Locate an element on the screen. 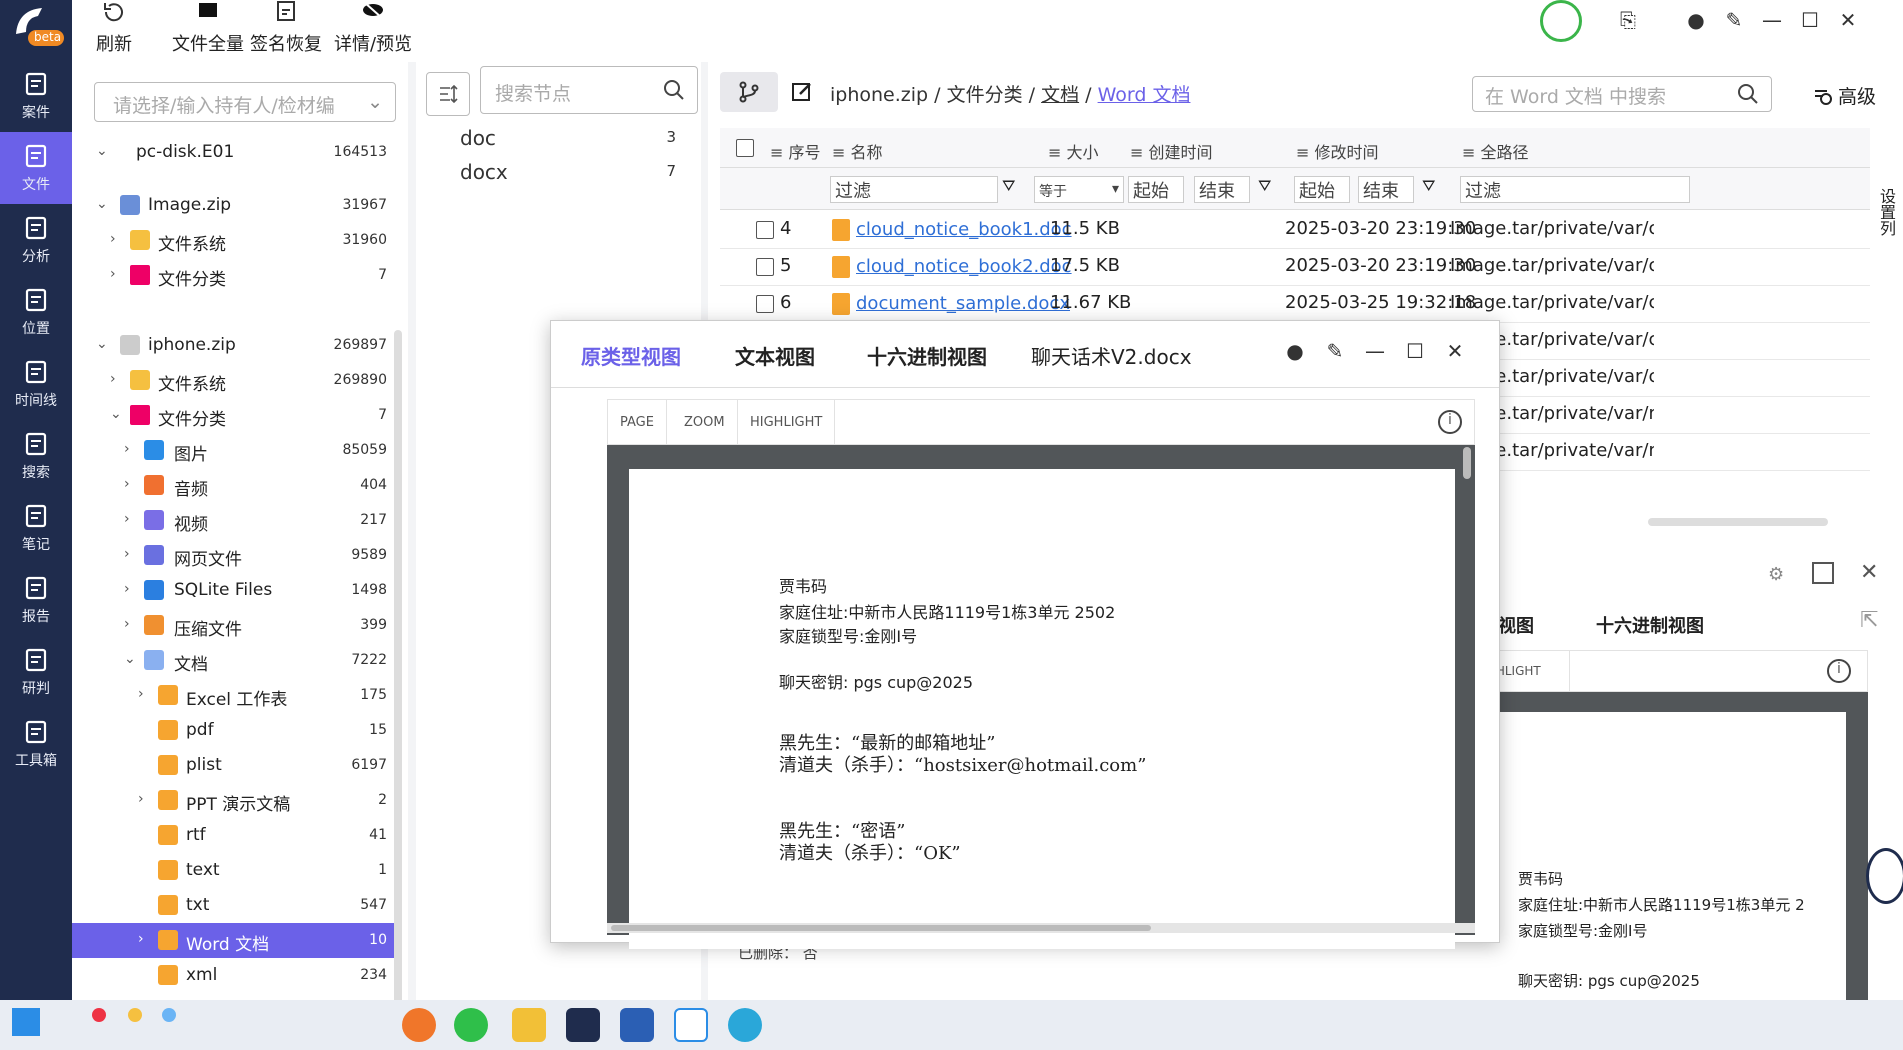 This screenshot has width=1903, height=1050. tree-row: › 网页文件 9589 is located at coordinates (234, 555).